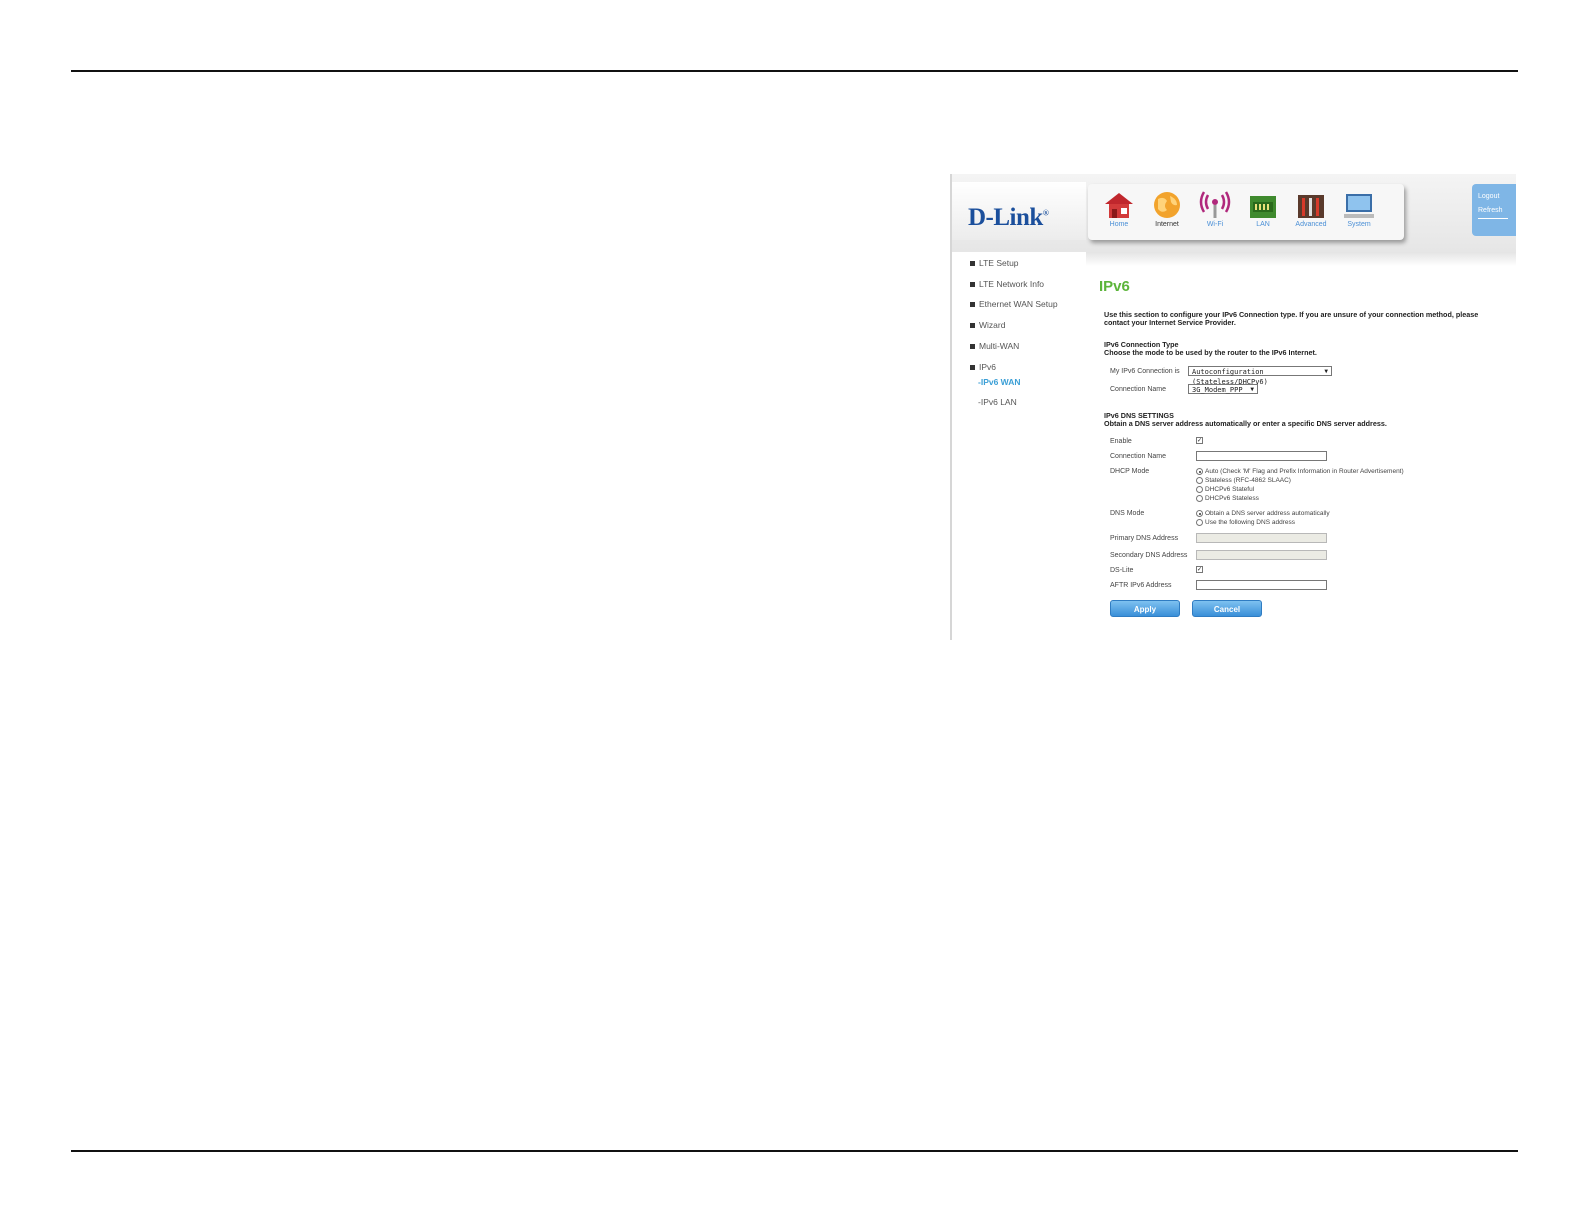 This screenshot has height=1224, width=1584. I want to click on primary-dns-label: Primary DNS Address, so click(1144, 538).